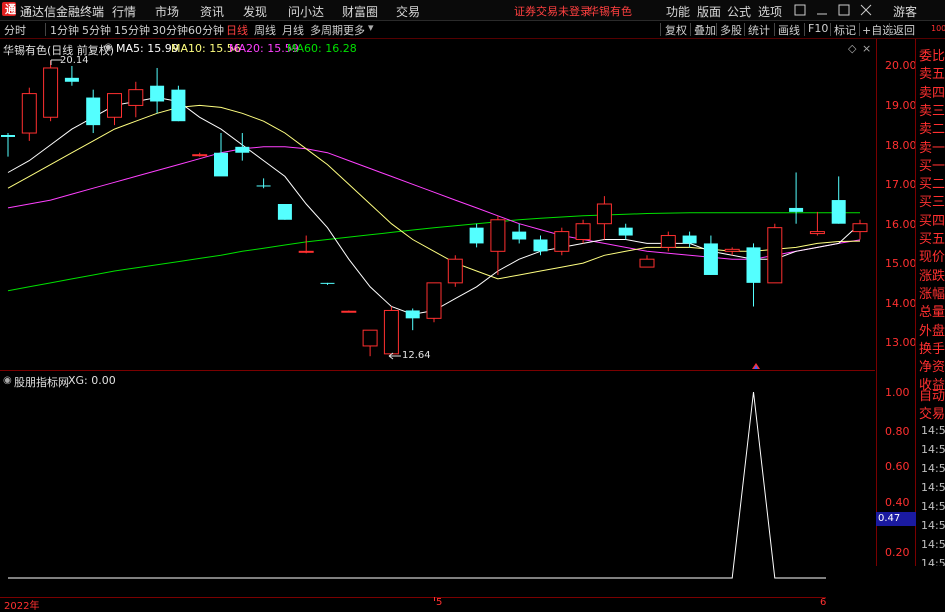 This screenshot has width=945, height=612. Describe the element at coordinates (932, 412) in the screenshot. I see `trade-mode-label: 交易` at that location.